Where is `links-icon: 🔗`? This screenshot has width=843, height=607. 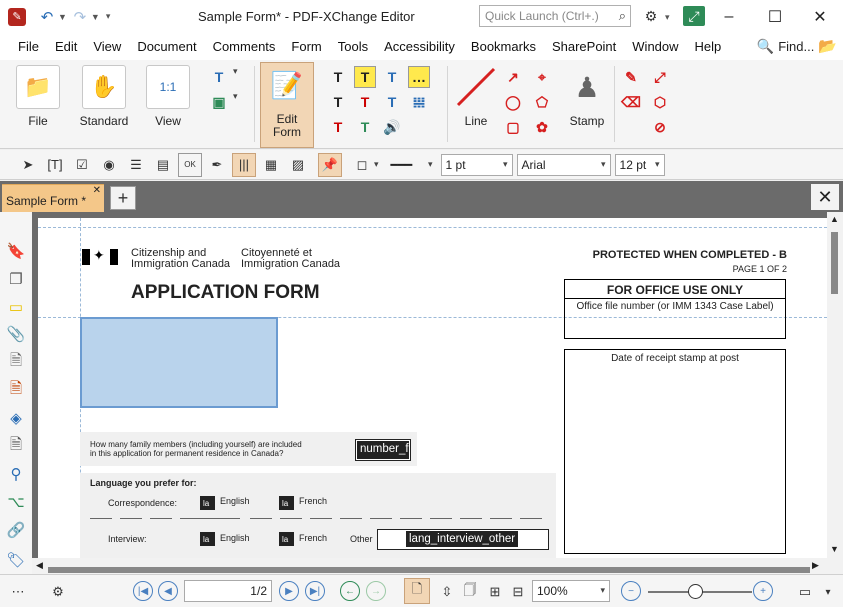 links-icon: 🔗 is located at coordinates (16, 530).